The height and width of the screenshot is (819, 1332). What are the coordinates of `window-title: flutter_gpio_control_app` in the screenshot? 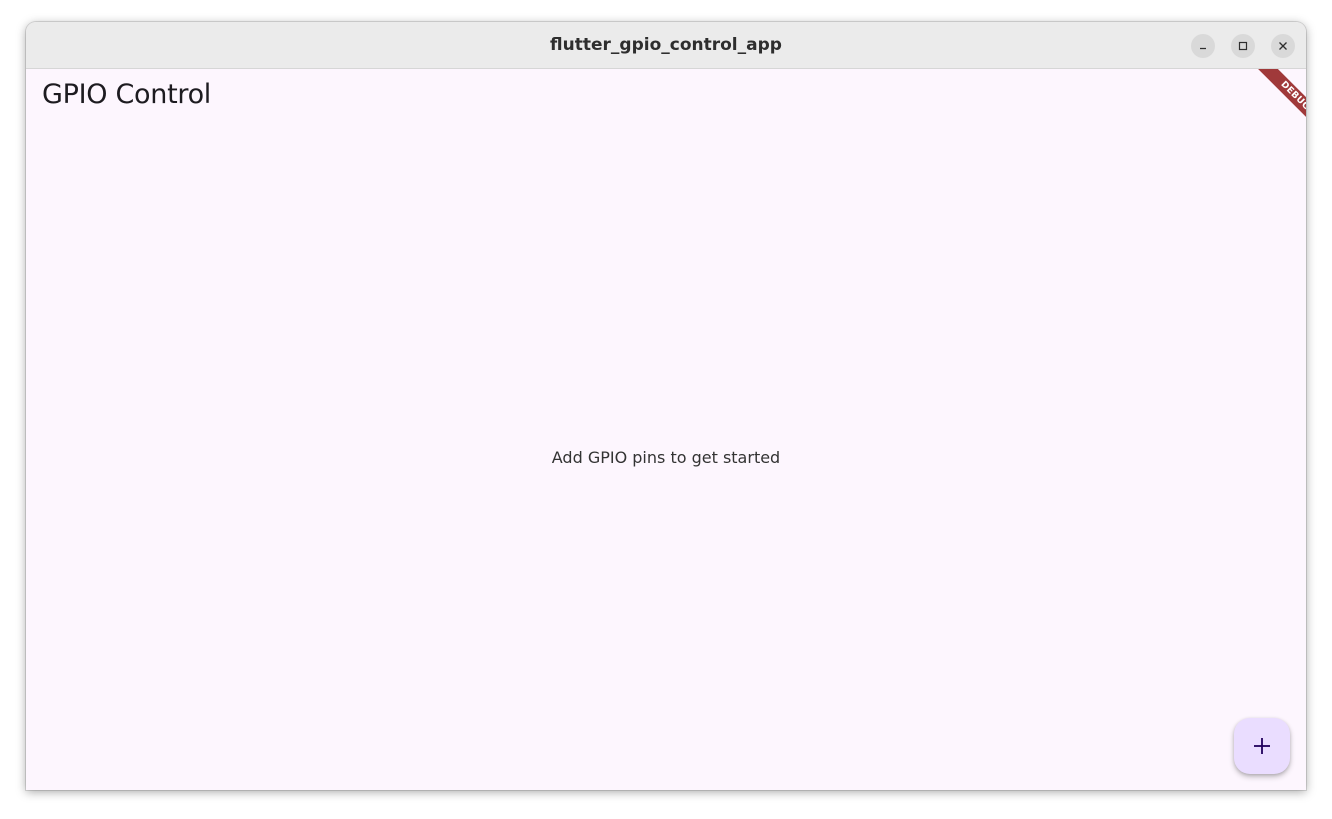 It's located at (666, 45).